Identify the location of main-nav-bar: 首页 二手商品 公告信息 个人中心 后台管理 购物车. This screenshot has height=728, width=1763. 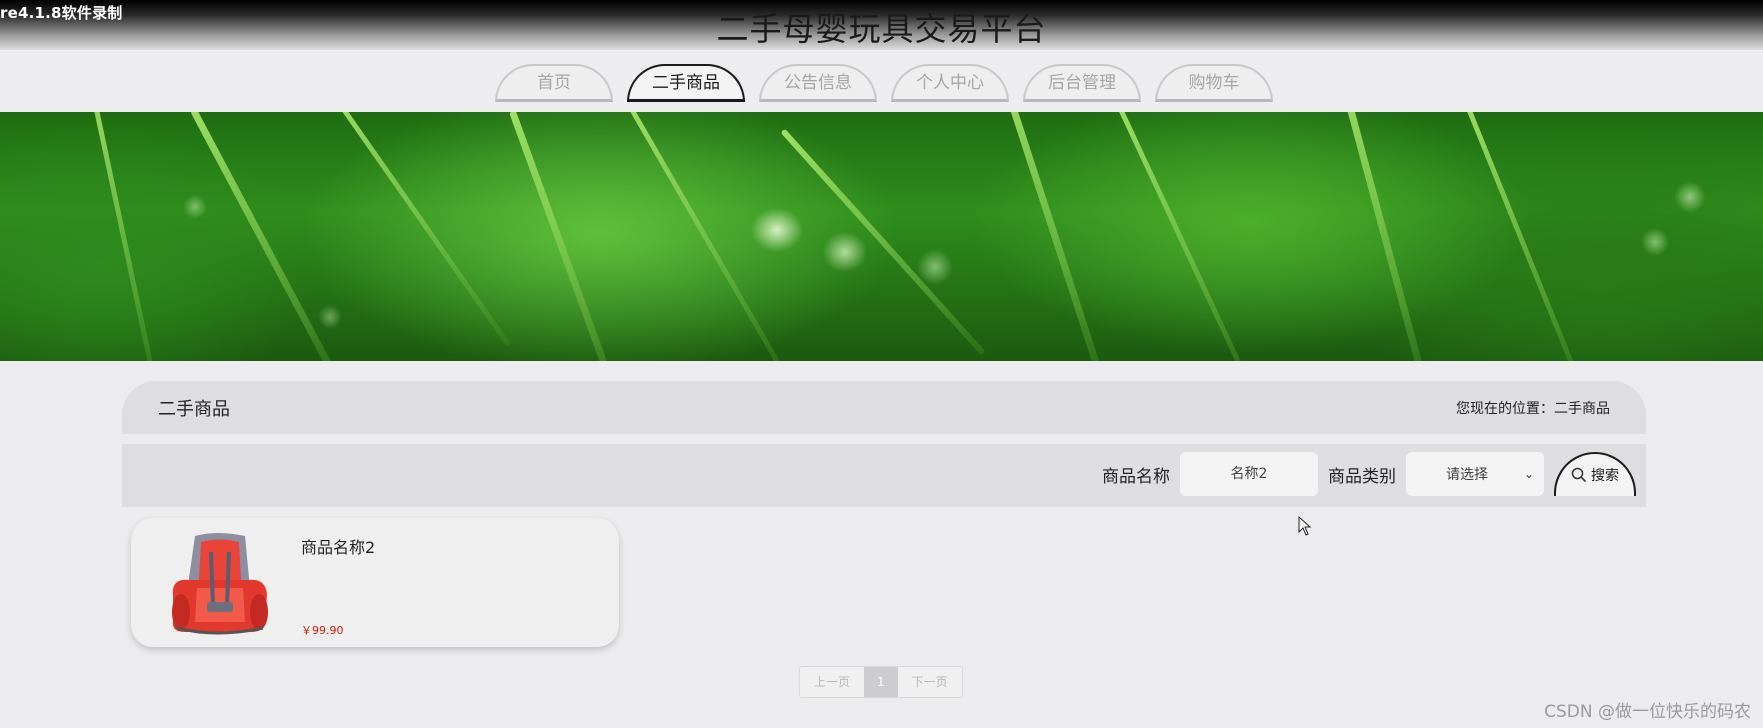
(881, 81).